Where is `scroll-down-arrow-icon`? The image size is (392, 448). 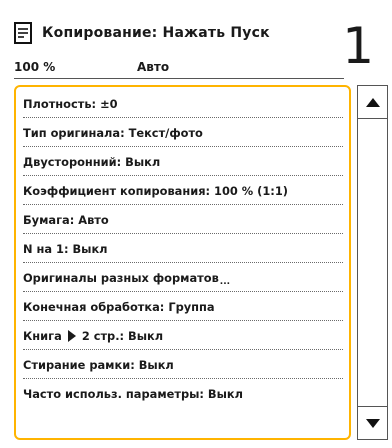 scroll-down-arrow-icon is located at coordinates (372, 423).